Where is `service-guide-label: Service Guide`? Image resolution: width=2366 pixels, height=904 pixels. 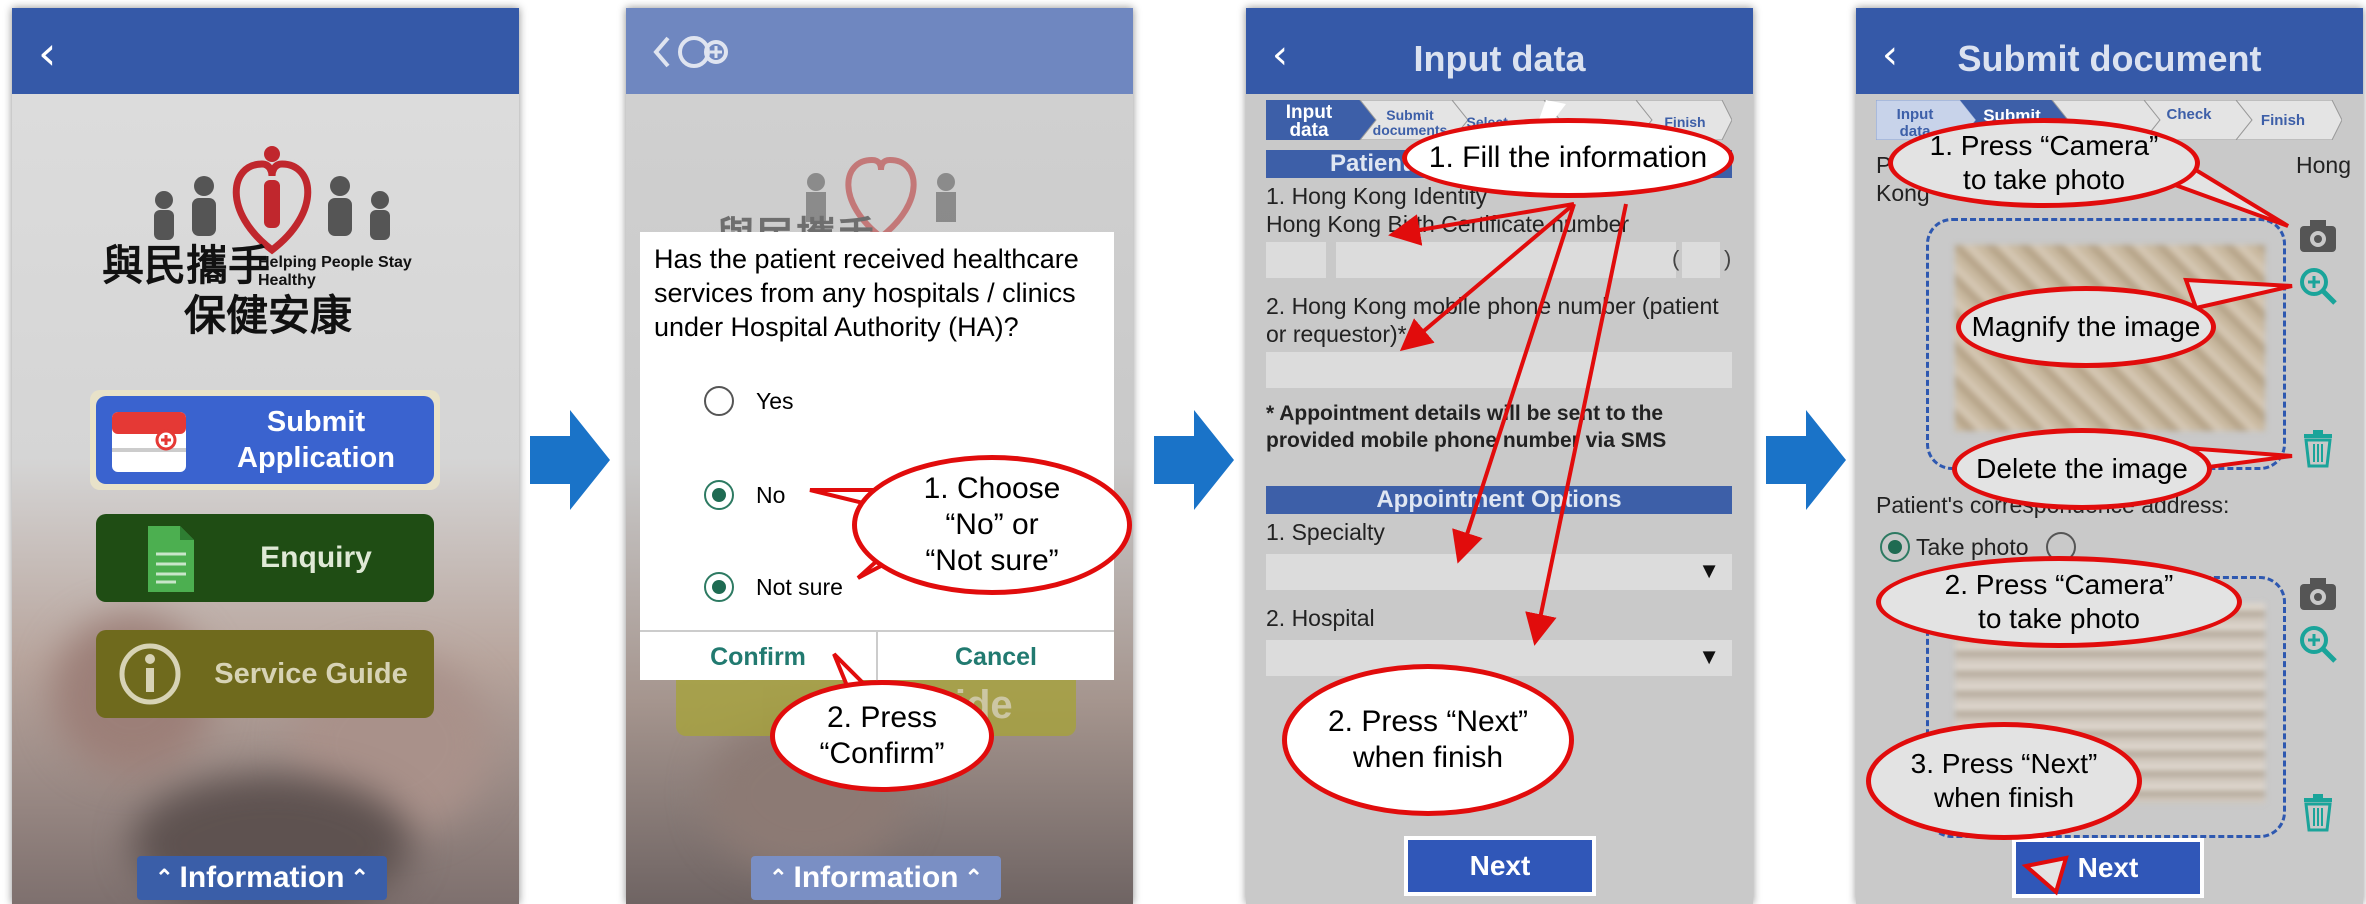
service-guide-label: Service Guide is located at coordinates (311, 673).